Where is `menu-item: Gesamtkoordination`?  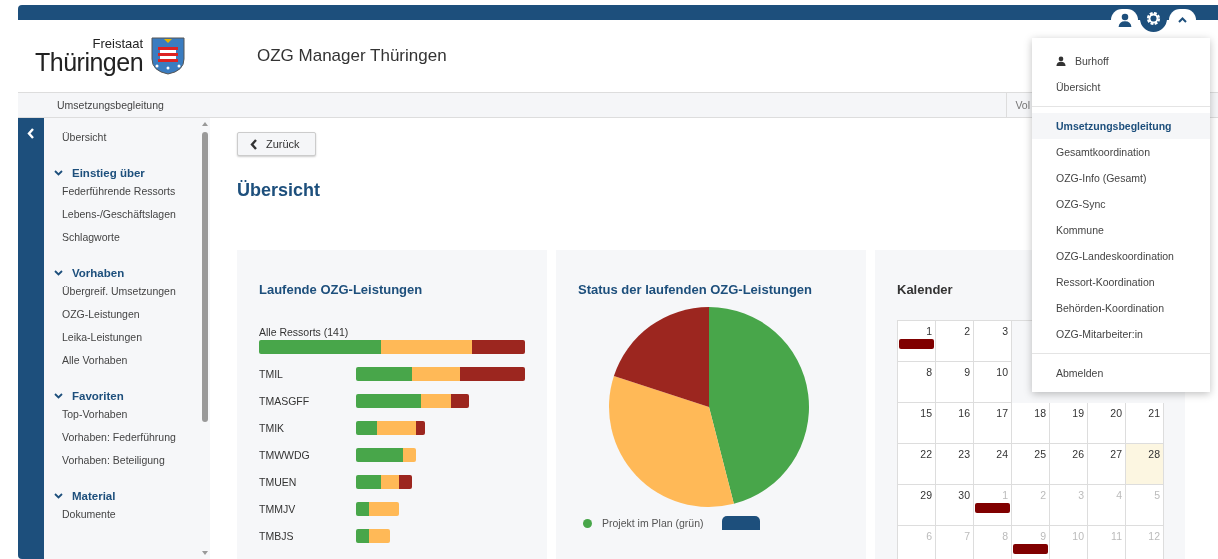 menu-item: Gesamtkoordination is located at coordinates (1121, 152).